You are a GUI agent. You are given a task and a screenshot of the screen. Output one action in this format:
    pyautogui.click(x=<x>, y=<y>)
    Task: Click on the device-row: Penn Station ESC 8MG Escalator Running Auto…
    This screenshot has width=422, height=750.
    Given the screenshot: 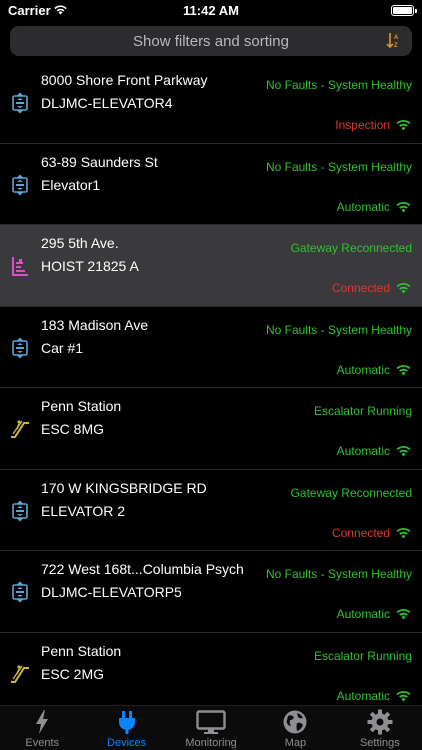 What is the action you would take?
    pyautogui.click(x=211, y=429)
    